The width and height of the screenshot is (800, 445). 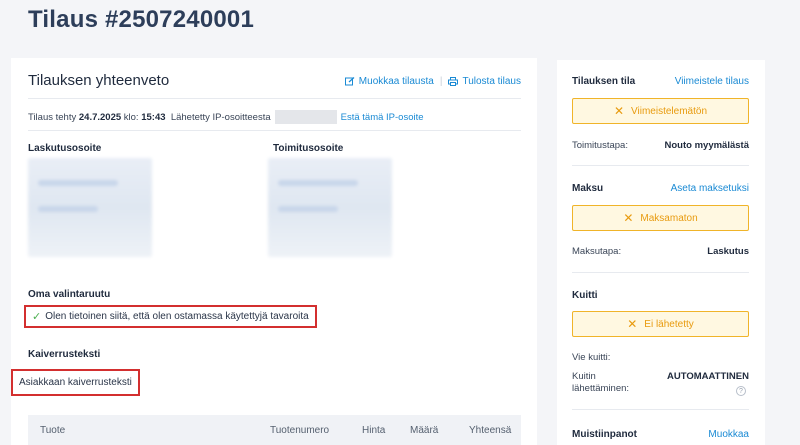 What do you see at coordinates (604, 81) in the screenshot?
I see `order-status-title: Tilauksen tila` at bounding box center [604, 81].